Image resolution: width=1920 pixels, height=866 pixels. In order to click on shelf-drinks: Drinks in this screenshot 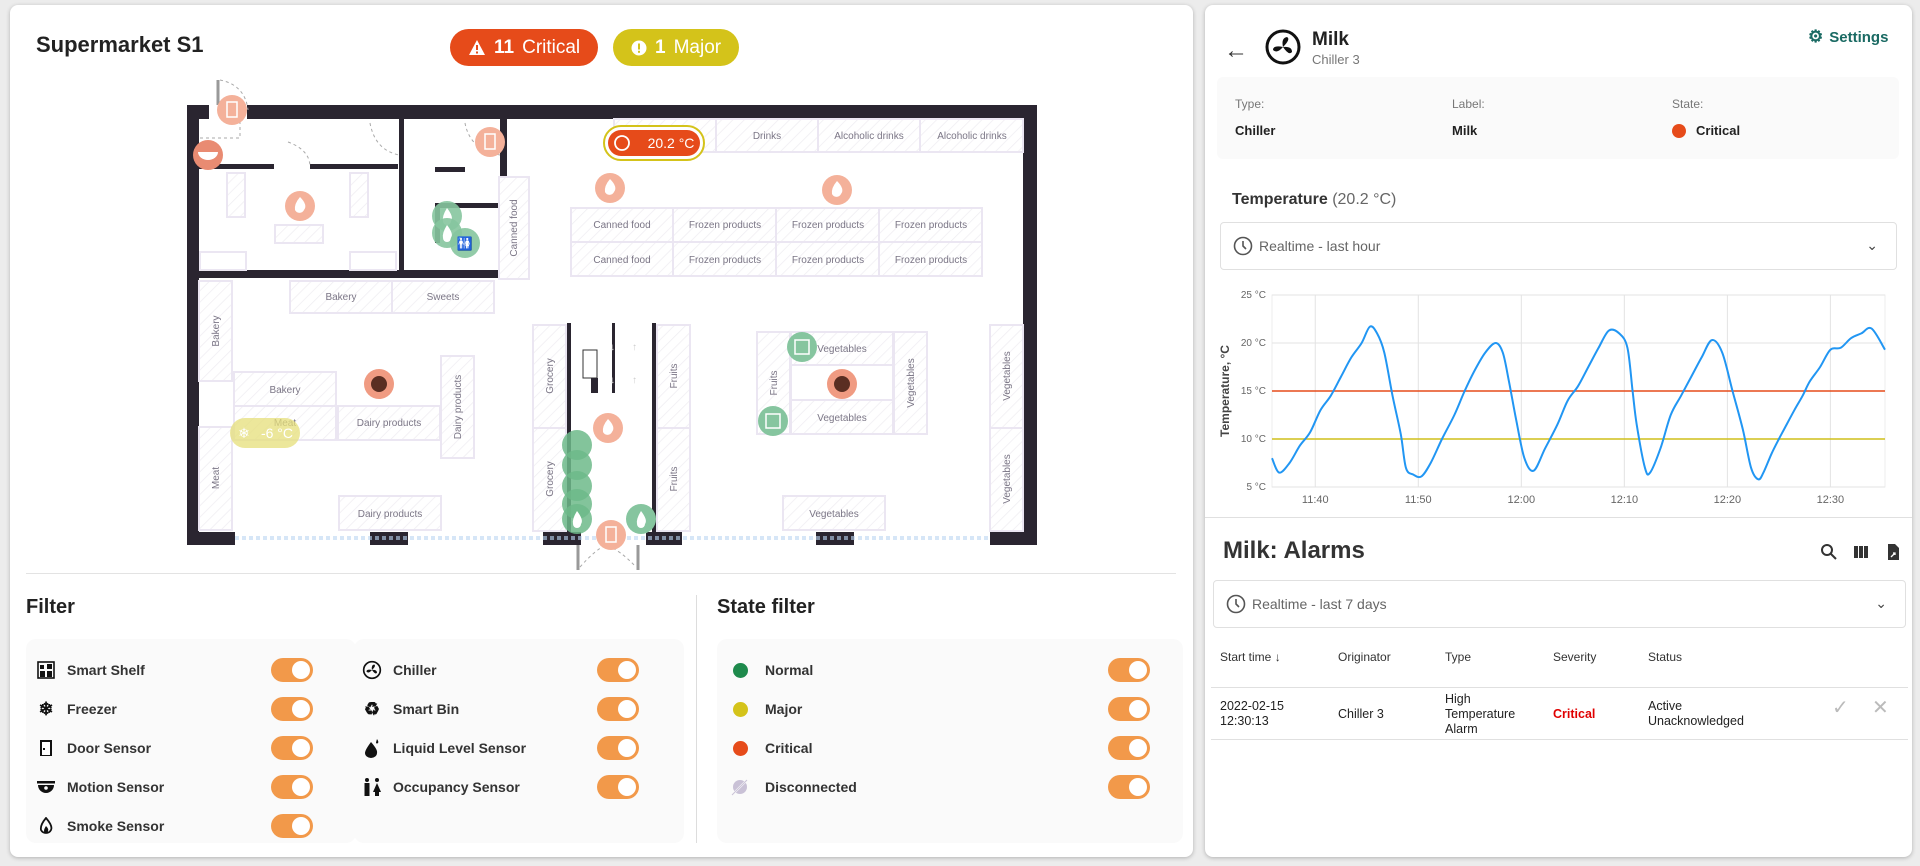, I will do `click(767, 135)`.